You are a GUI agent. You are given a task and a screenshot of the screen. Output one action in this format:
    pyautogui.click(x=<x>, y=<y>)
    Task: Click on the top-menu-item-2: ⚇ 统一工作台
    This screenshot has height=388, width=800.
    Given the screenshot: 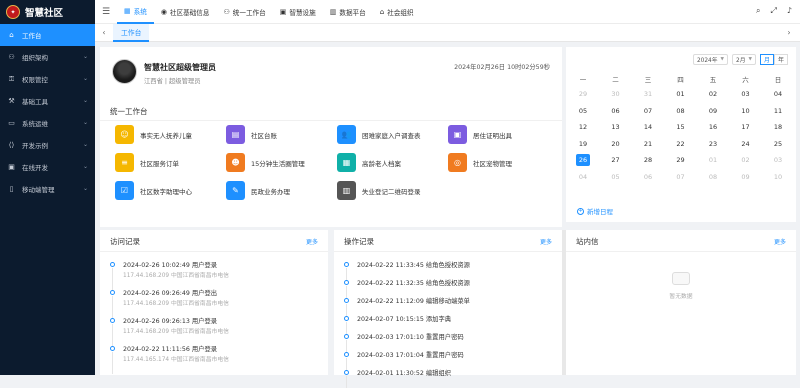 What is the action you would take?
    pyautogui.click(x=244, y=12)
    